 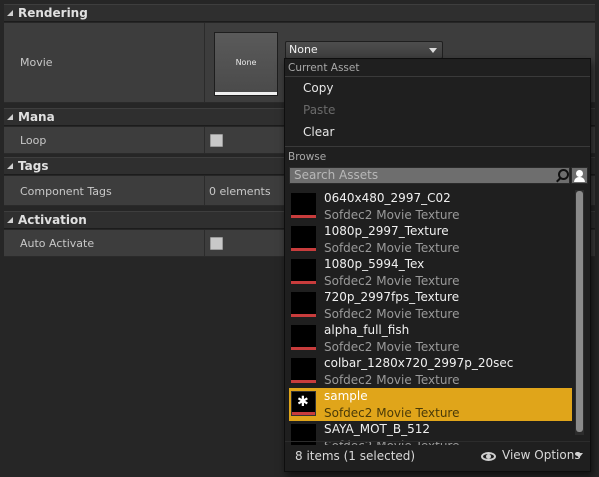 I want to click on section-separator, so click(x=437, y=146).